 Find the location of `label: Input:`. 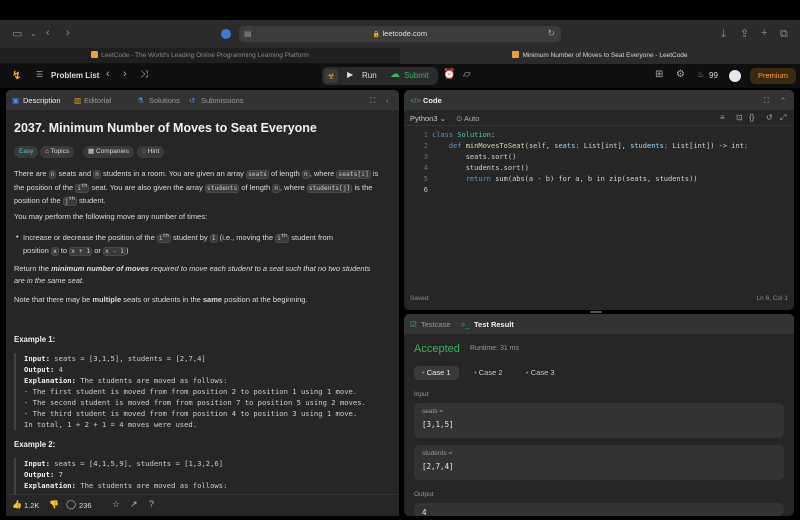

label: Input: is located at coordinates (37, 463).